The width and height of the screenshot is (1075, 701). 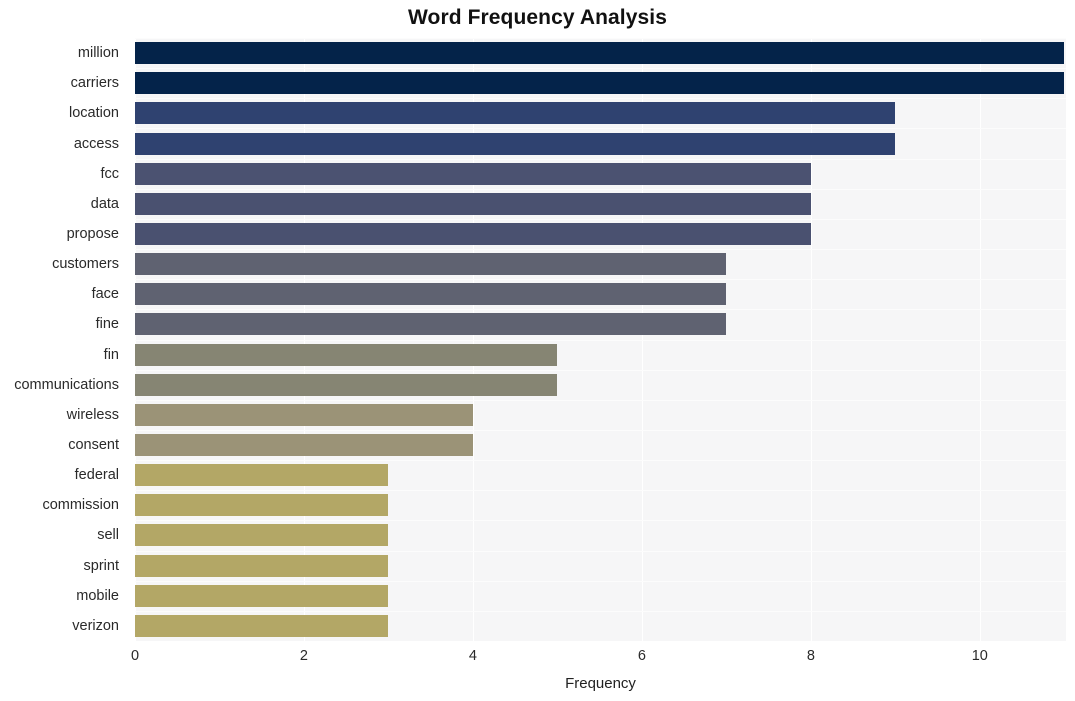 What do you see at coordinates (92, 414) in the screenshot?
I see `y-tick-label: wireless` at bounding box center [92, 414].